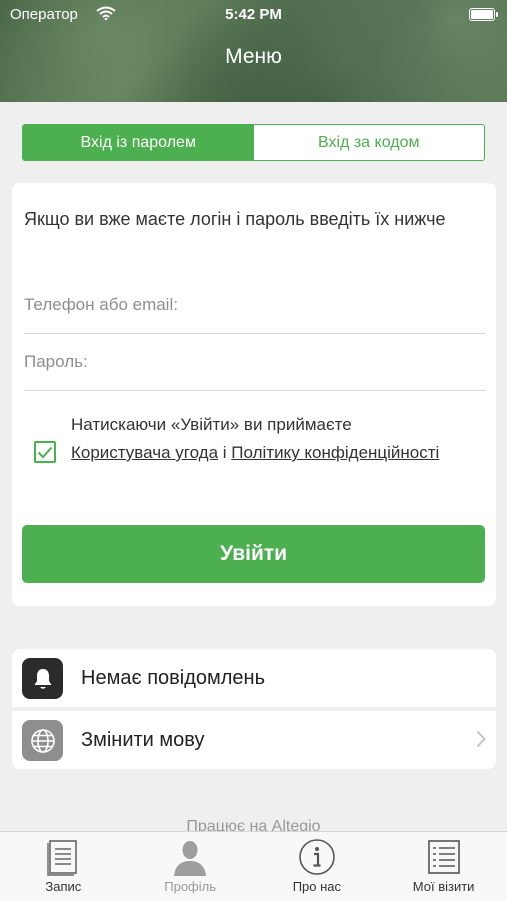 The height and width of the screenshot is (901, 507). I want to click on bell-icon, so click(42, 678).